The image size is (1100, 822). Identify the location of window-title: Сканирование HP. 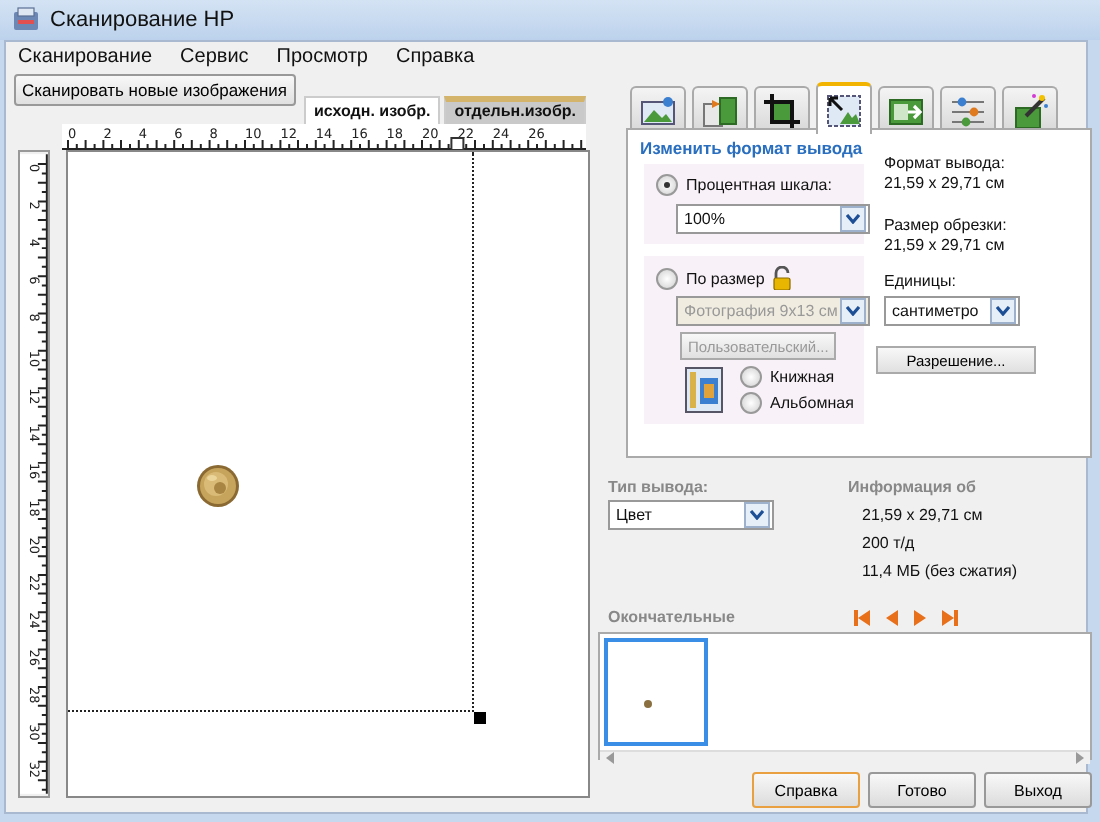
(142, 20).